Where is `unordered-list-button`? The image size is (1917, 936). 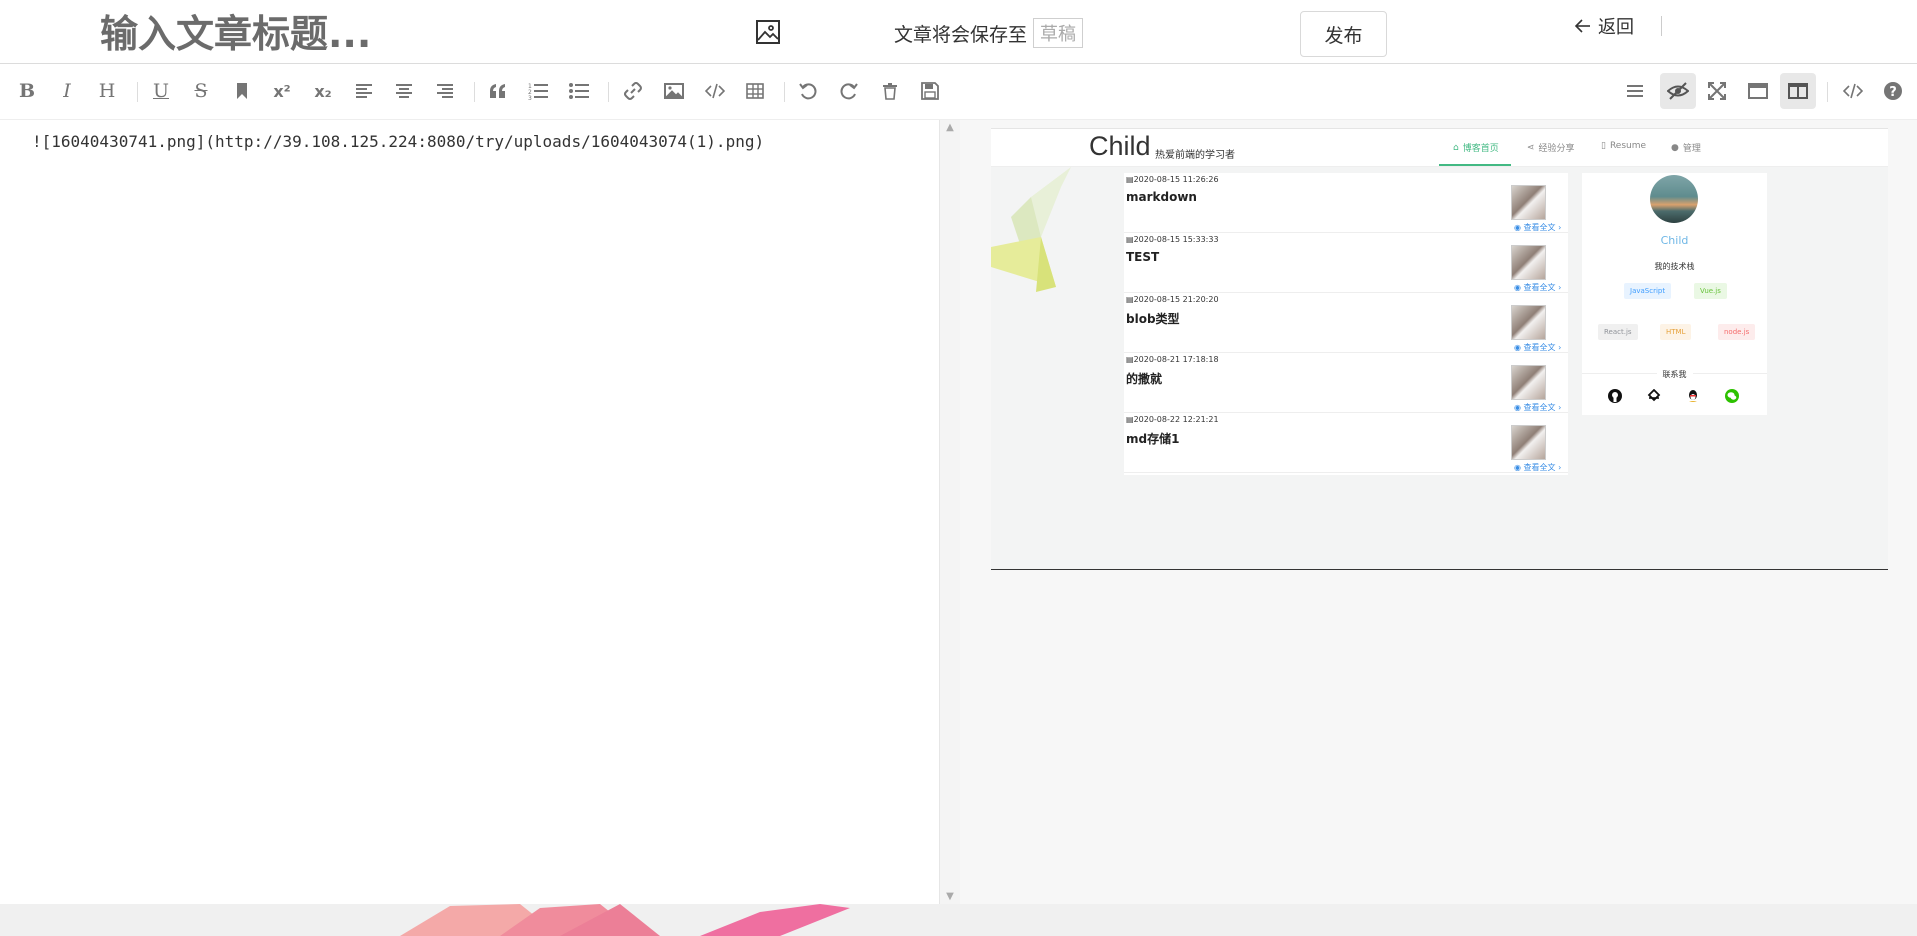 unordered-list-button is located at coordinates (579, 91).